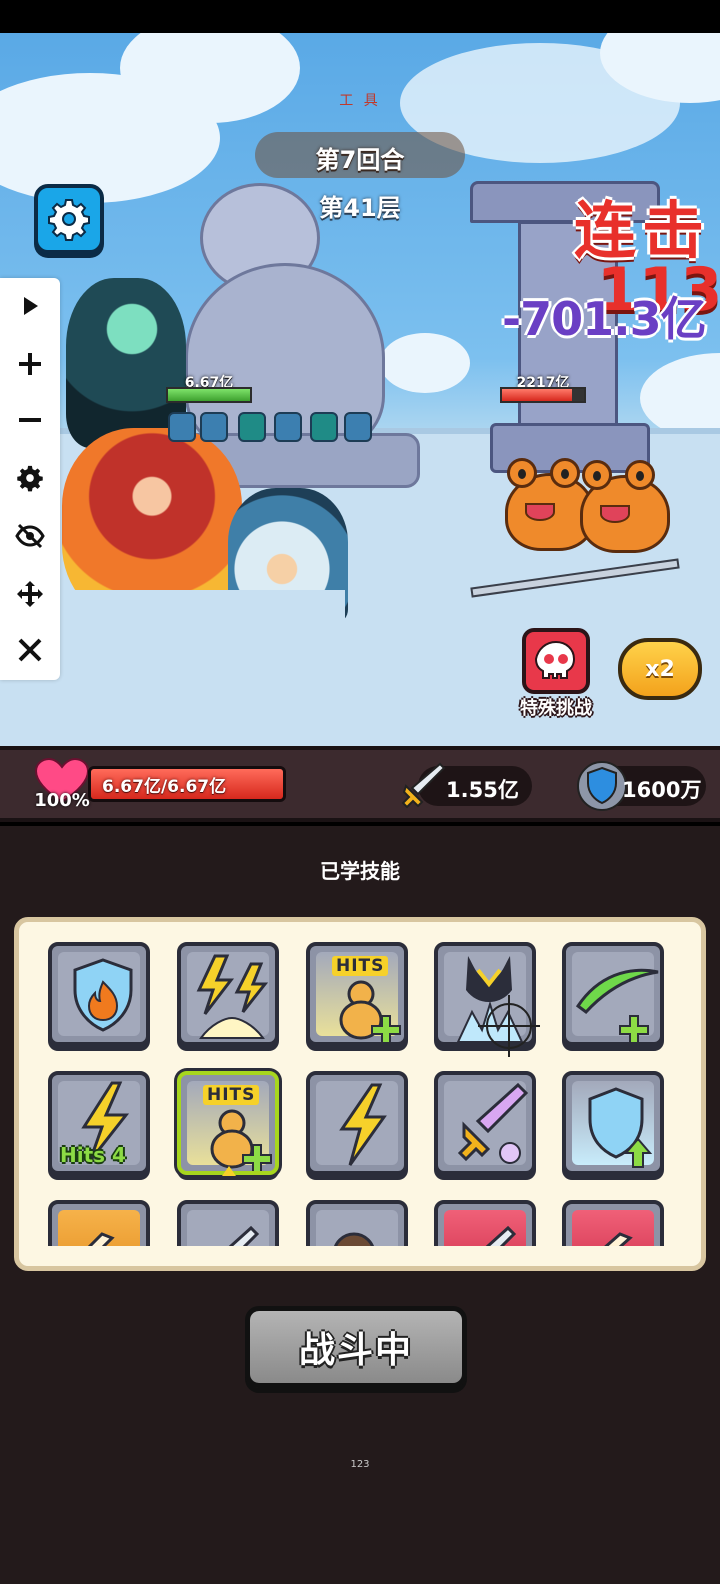 This screenshot has height=1584, width=720. I want to click on team-hp-bar, so click(209, 395).